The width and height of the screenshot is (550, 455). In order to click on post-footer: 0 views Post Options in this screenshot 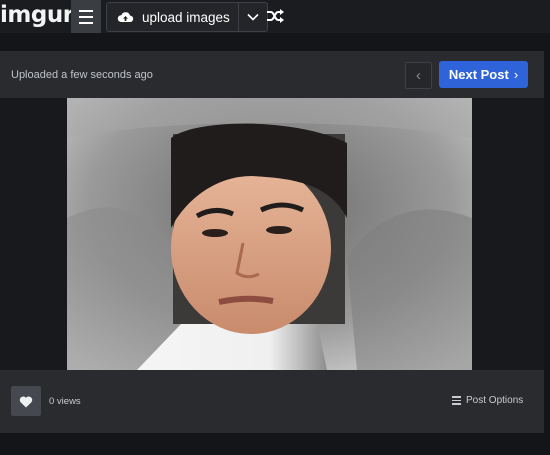, I will do `click(272, 401)`.